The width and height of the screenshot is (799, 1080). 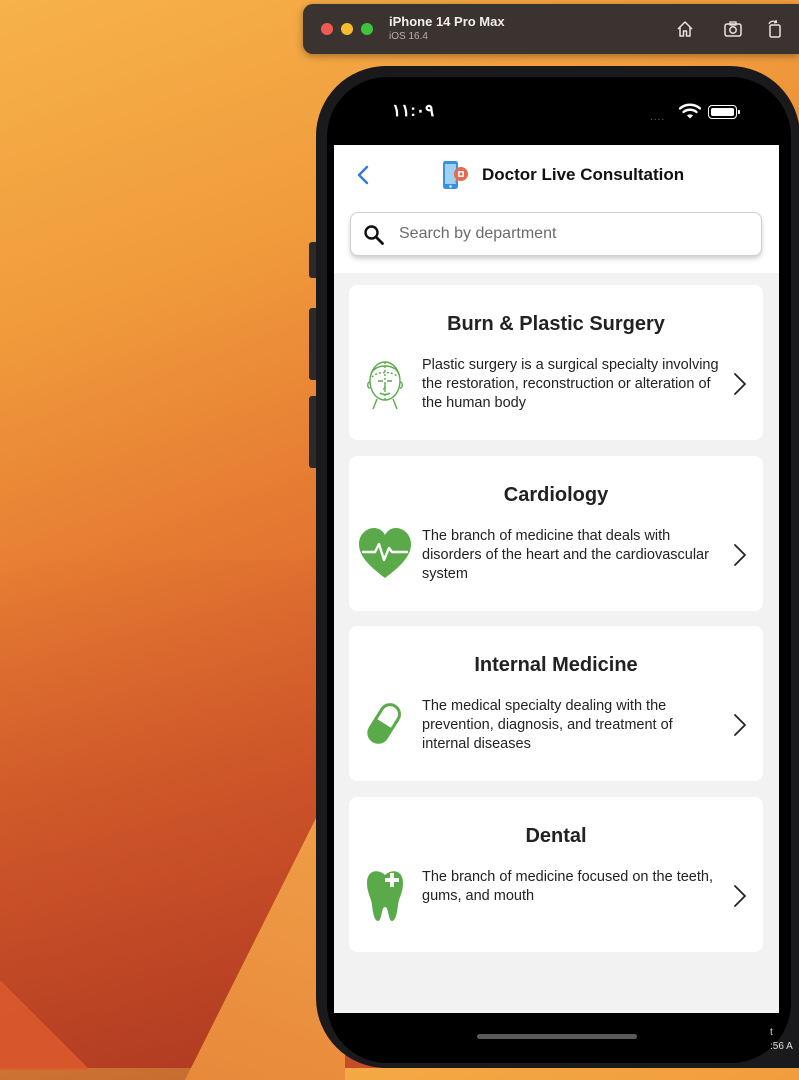 I want to click on battery-icon, so click(x=724, y=112).